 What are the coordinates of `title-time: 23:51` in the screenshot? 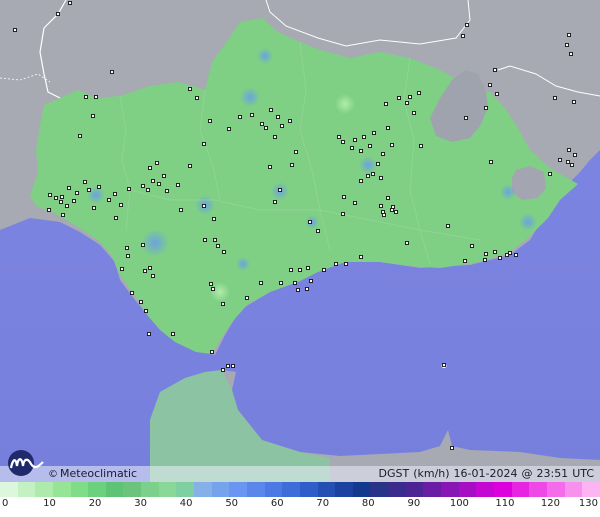 It's located at (552, 473).